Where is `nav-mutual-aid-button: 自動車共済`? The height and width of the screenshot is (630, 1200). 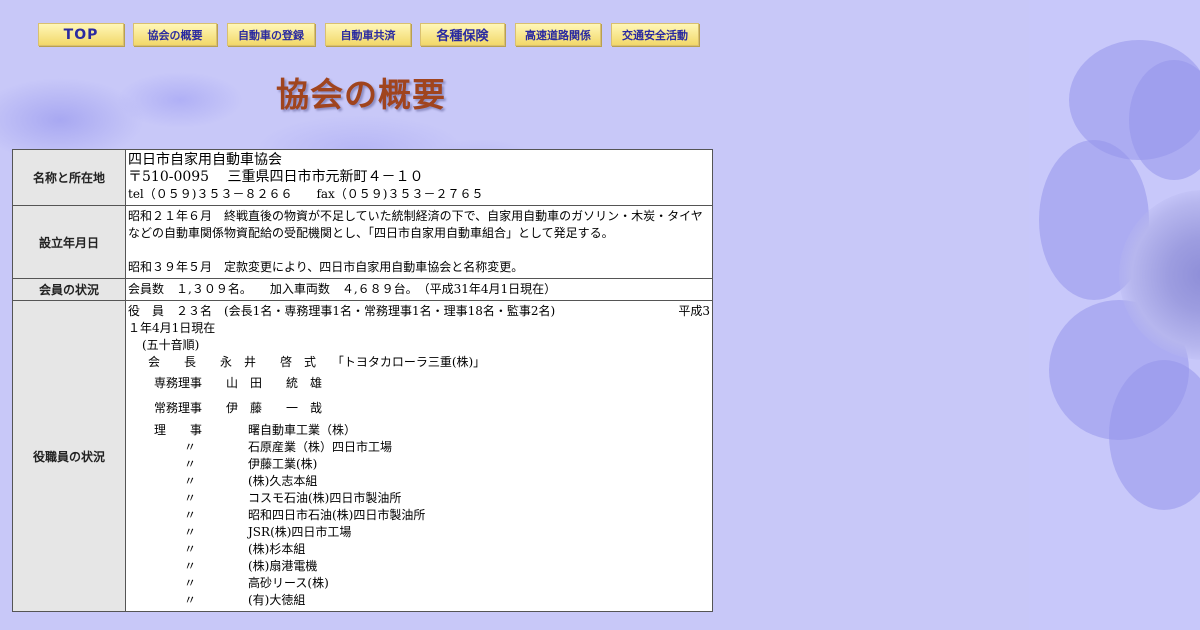
nav-mutual-aid-button: 自動車共済 is located at coordinates (368, 34).